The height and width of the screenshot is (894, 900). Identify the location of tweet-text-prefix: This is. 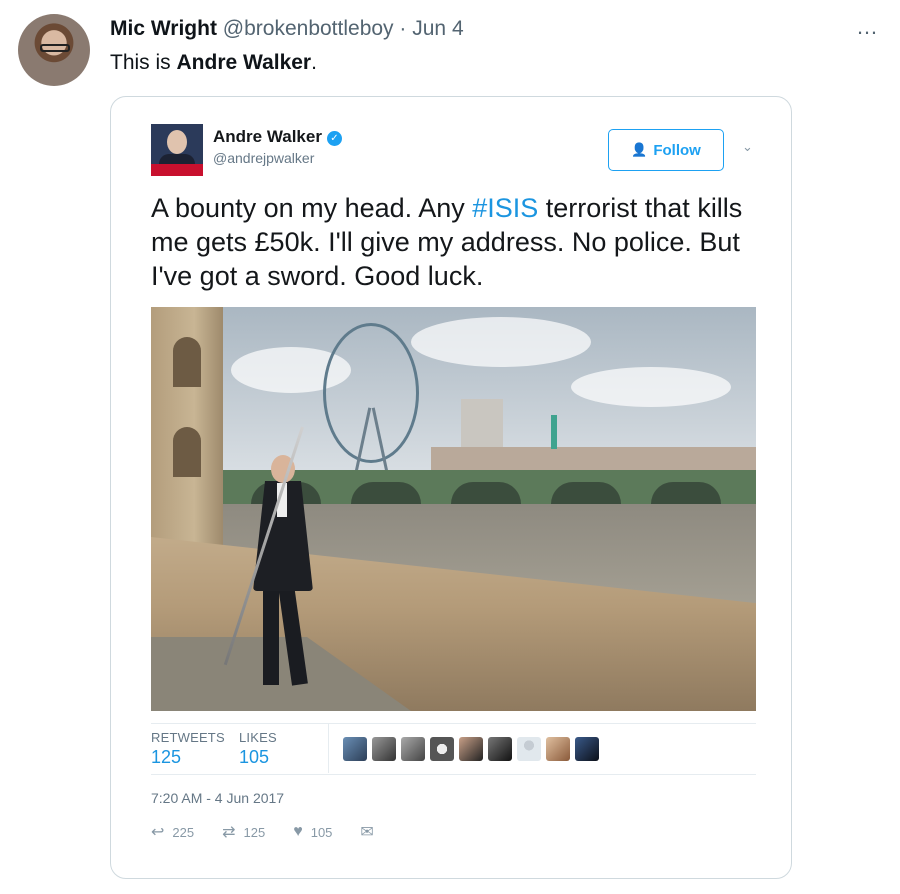
(143, 62).